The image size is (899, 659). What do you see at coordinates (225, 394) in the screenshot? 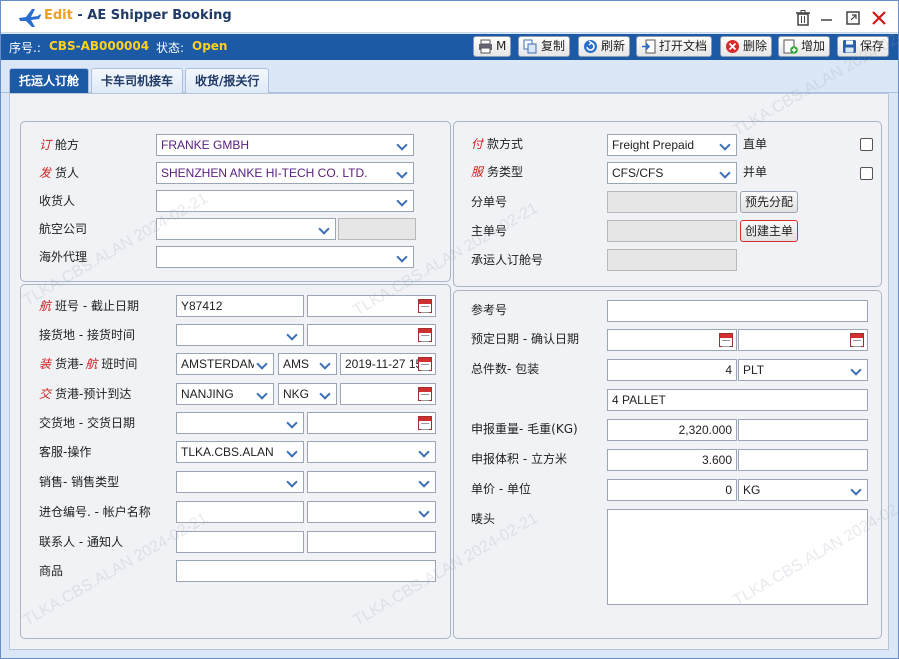
I see `delivery-port-select: NANJING` at bounding box center [225, 394].